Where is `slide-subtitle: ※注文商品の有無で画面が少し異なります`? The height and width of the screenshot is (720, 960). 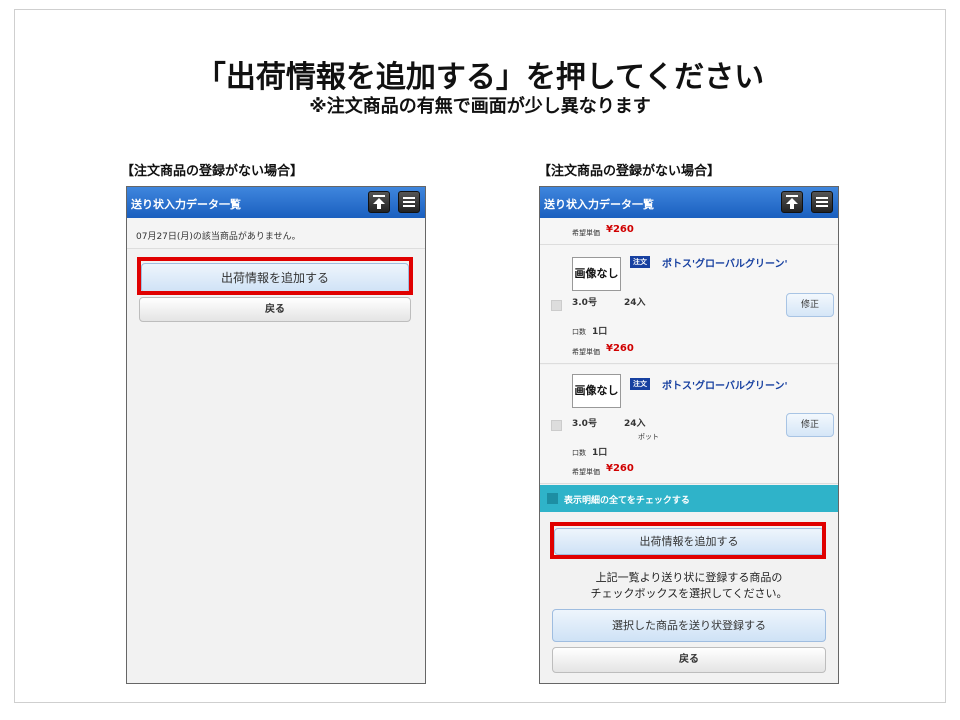 slide-subtitle: ※注文商品の有無で画面が少し異なります is located at coordinates (480, 106).